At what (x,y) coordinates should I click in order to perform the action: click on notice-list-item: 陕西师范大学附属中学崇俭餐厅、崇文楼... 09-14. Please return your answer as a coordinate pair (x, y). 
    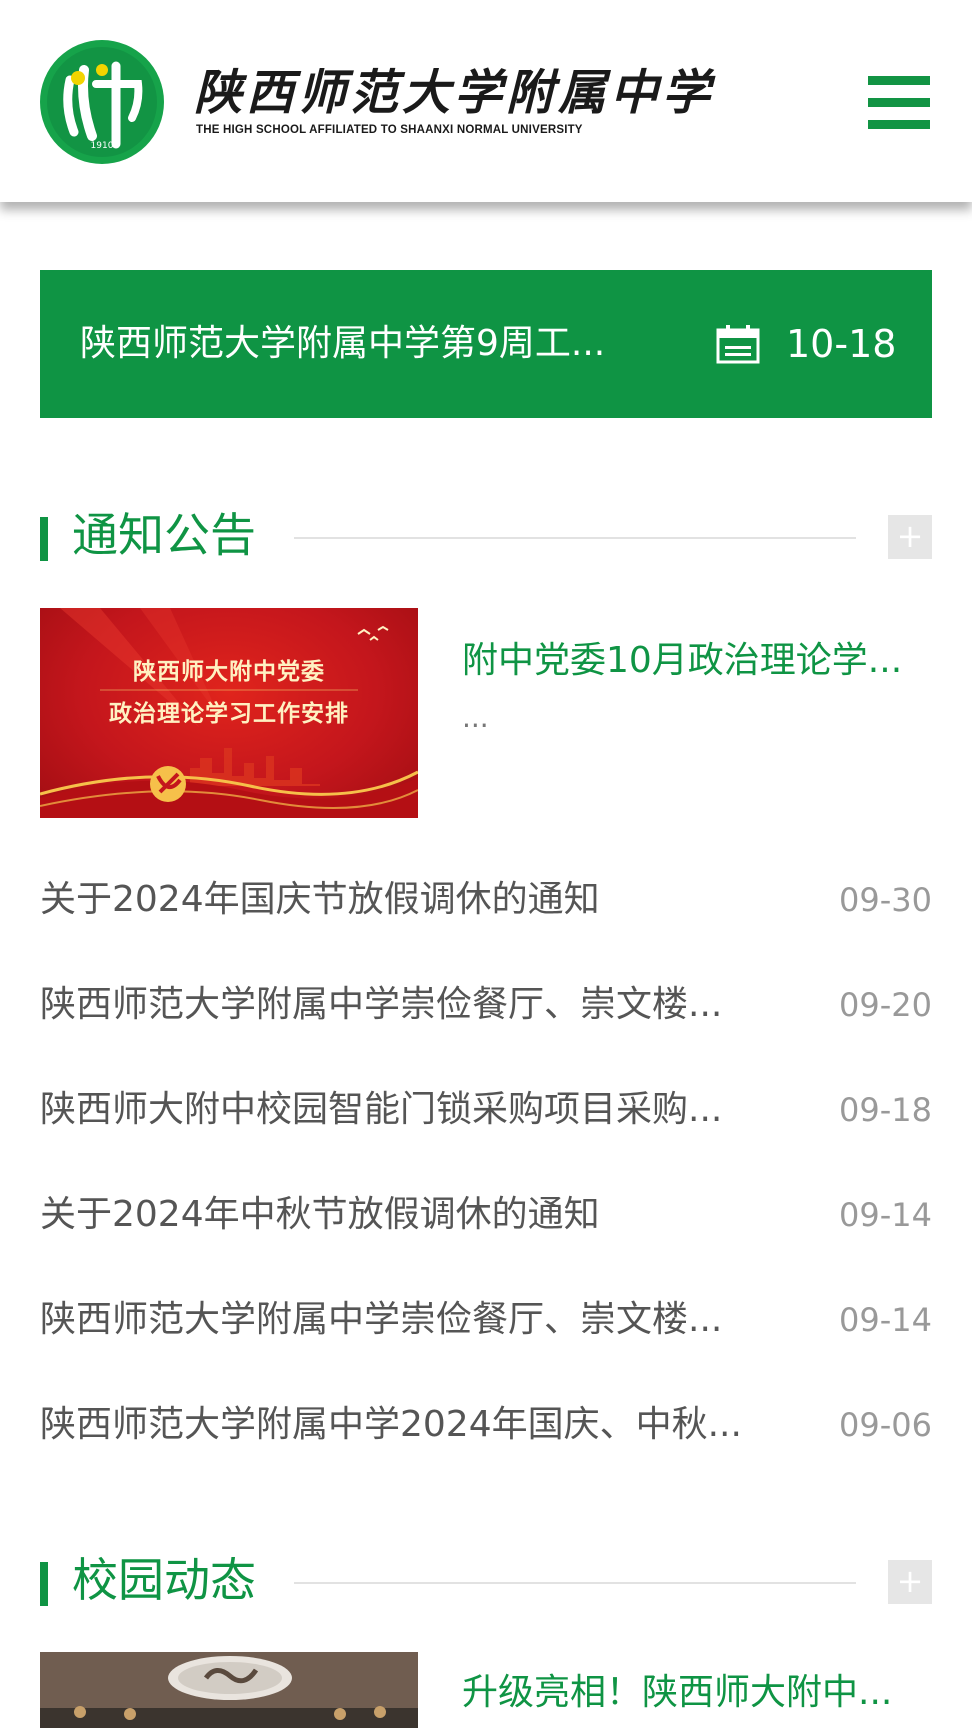
    Looking at the image, I should click on (486, 1320).